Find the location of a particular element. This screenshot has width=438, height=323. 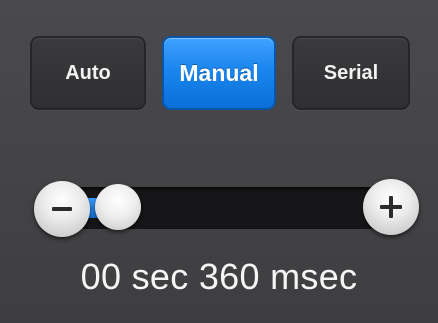

manual-mode-button: Manual is located at coordinates (219, 73).